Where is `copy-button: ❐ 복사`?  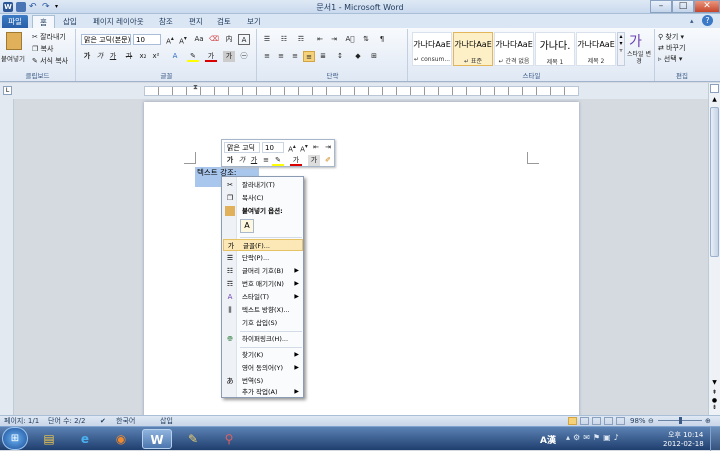 copy-button: ❐ 복사 is located at coordinates (42, 49).